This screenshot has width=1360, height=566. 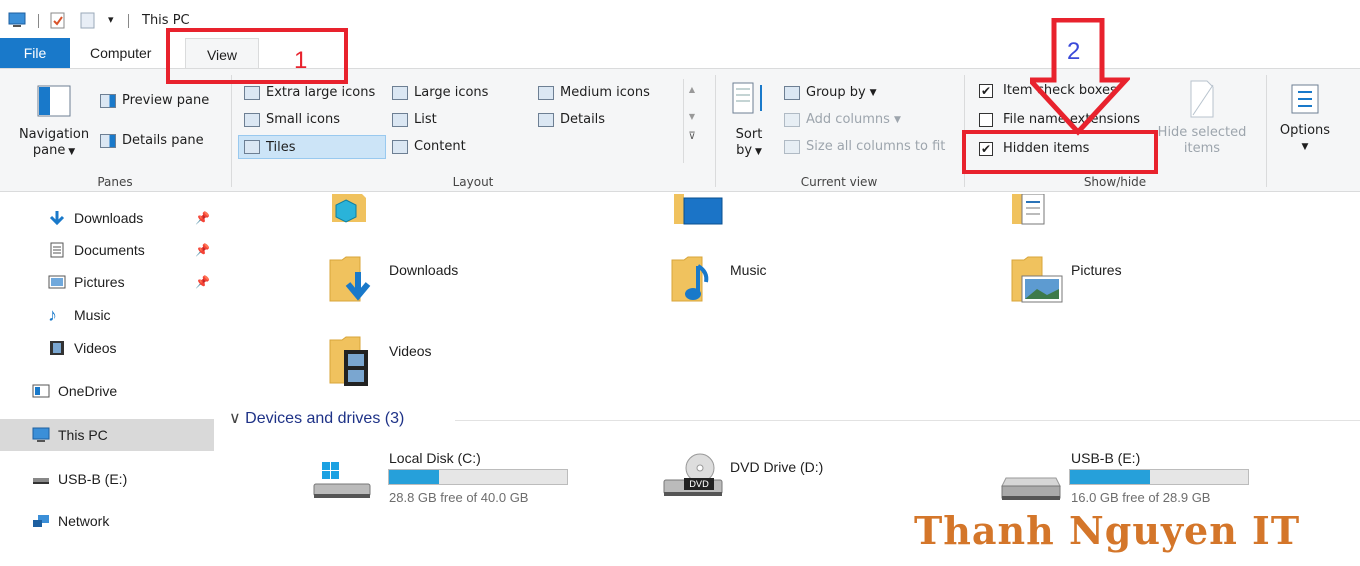 I want to click on devices-section-header: ∨ Devices and drives (3), so click(x=316, y=418).